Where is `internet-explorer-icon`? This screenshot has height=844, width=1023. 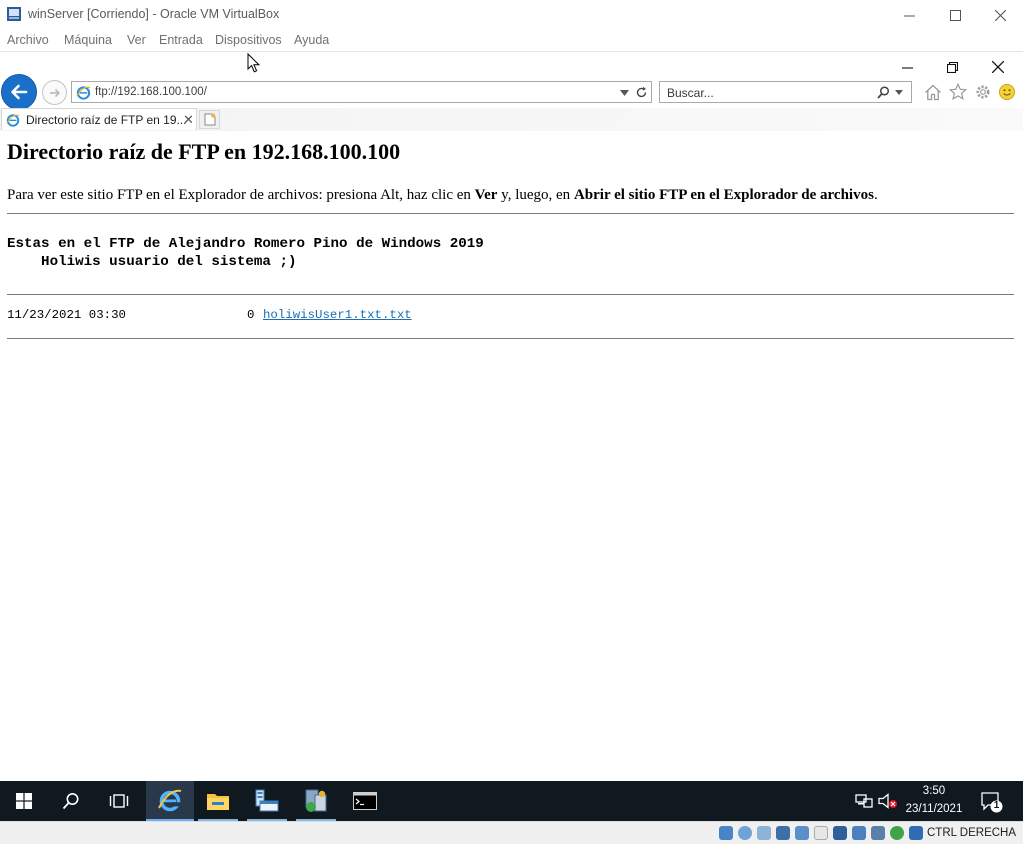 internet-explorer-icon is located at coordinates (170, 800).